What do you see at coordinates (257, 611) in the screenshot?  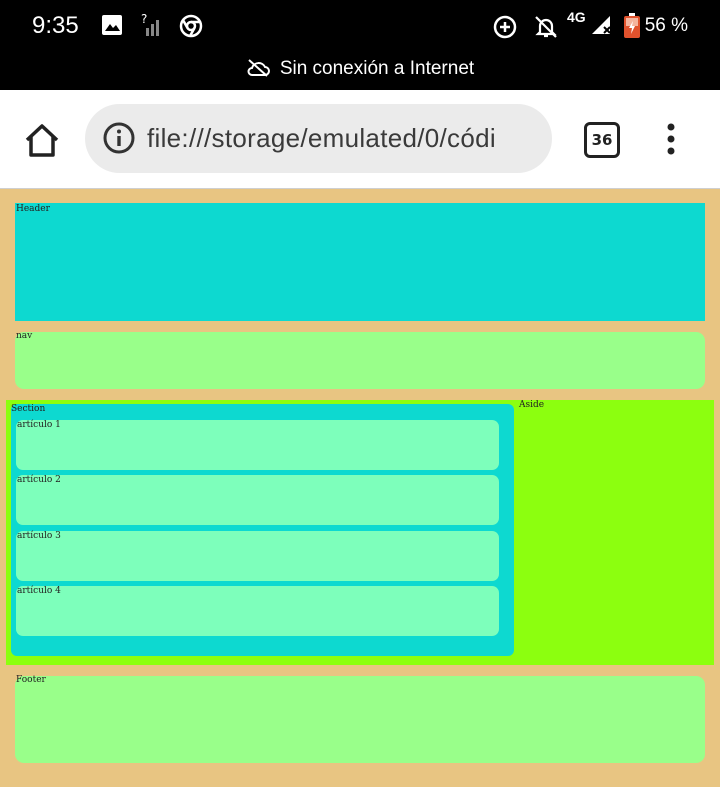 I see `article-box: artículo 4` at bounding box center [257, 611].